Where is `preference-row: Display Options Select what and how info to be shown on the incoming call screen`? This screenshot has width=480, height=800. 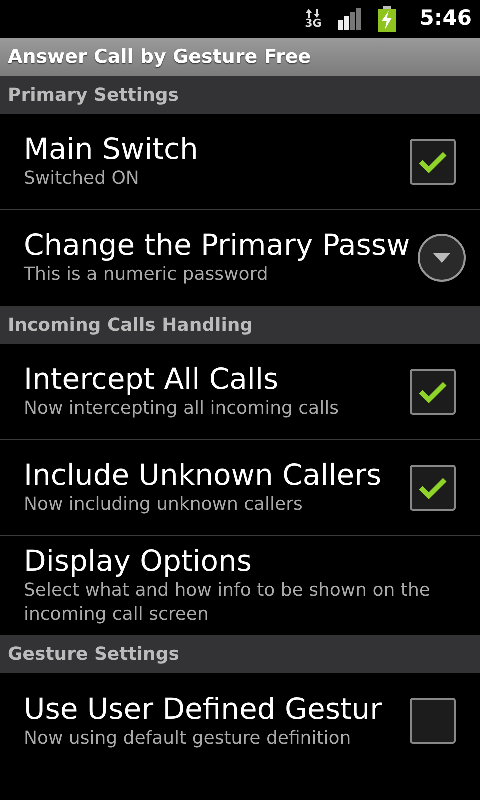
preference-row: Display Options Select what and how info to be shown on the incoming call screen is located at coordinates (240, 586).